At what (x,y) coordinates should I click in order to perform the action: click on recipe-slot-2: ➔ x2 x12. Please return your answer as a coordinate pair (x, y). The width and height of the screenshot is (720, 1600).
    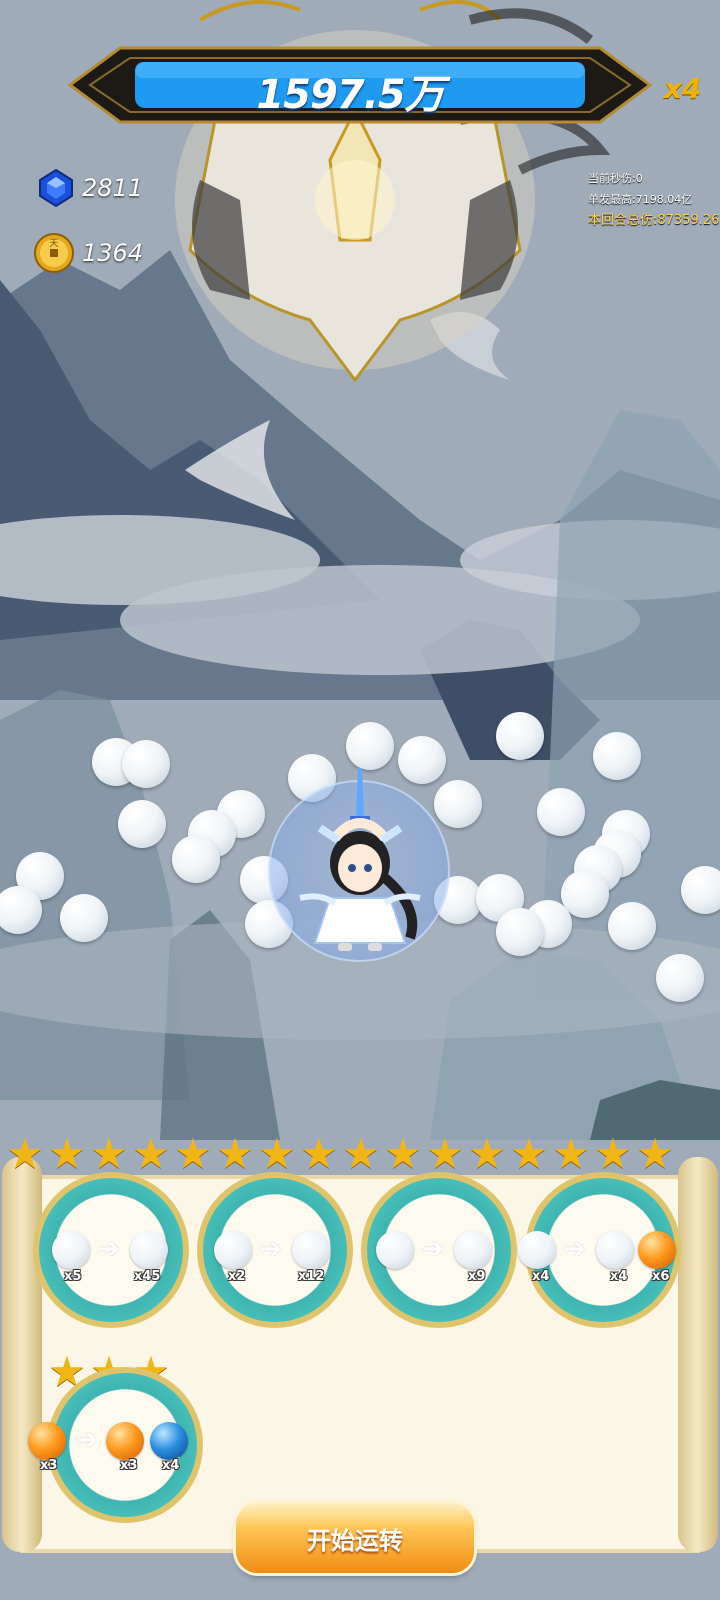
    Looking at the image, I should click on (275, 1250).